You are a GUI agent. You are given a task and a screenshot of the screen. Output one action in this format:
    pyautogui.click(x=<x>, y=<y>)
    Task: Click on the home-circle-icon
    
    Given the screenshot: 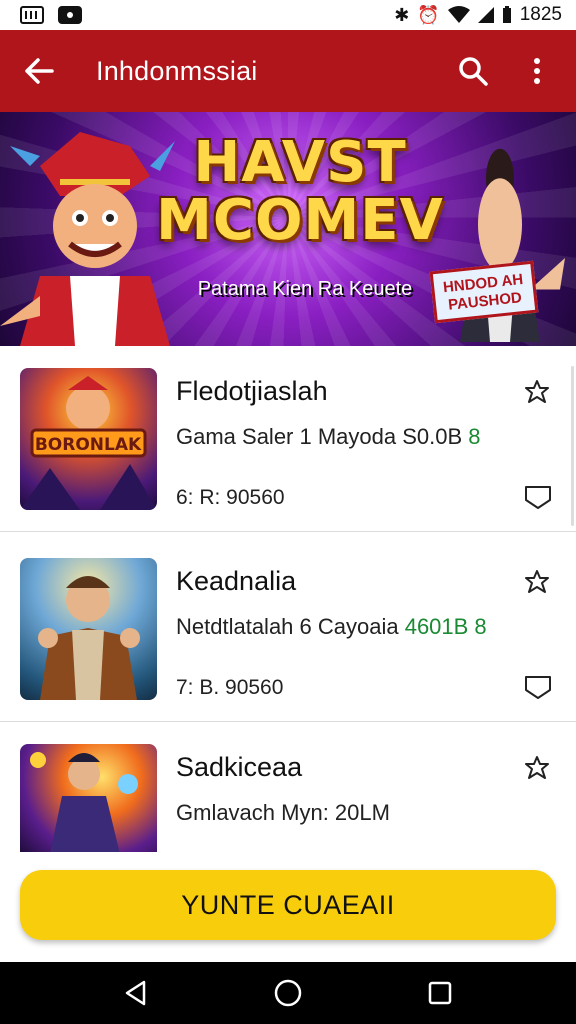 What is the action you would take?
    pyautogui.click(x=288, y=993)
    